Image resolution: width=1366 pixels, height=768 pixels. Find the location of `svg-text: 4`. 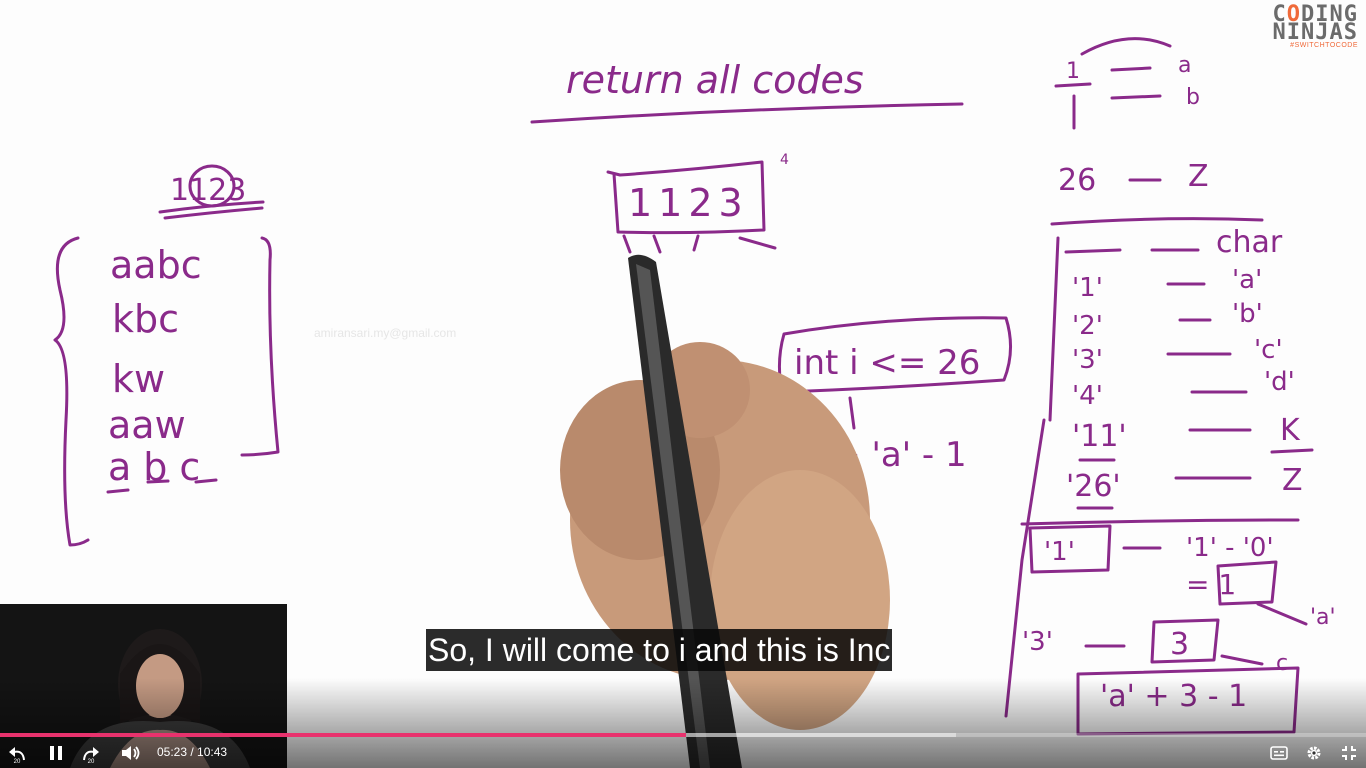

svg-text: 4 is located at coordinates (784, 160).